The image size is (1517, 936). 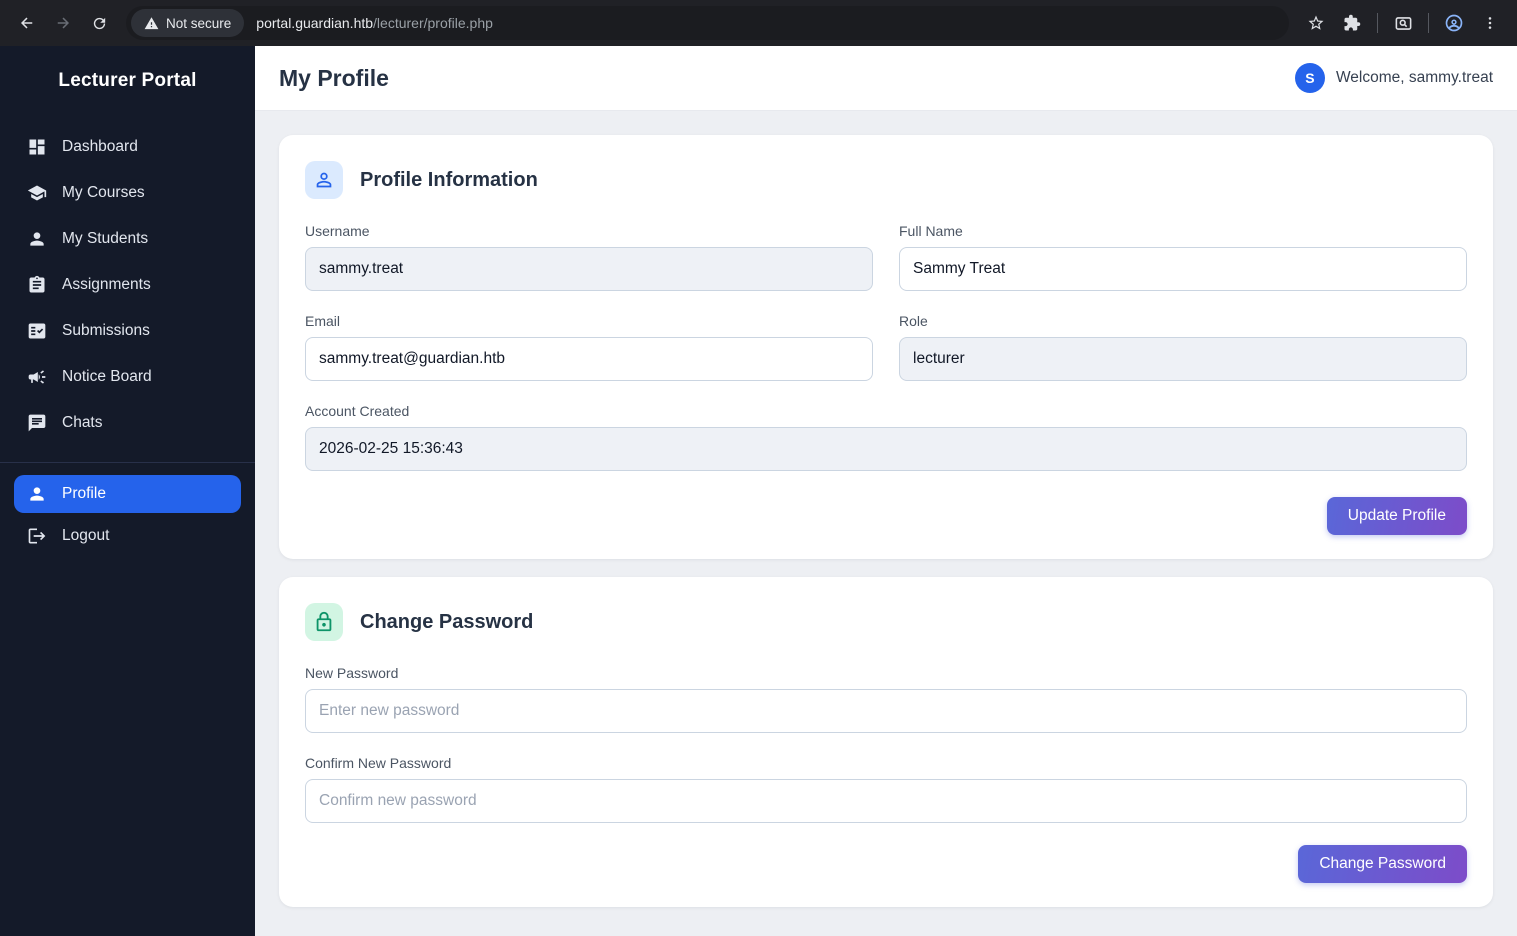 What do you see at coordinates (1183, 359) in the screenshot?
I see `role-input` at bounding box center [1183, 359].